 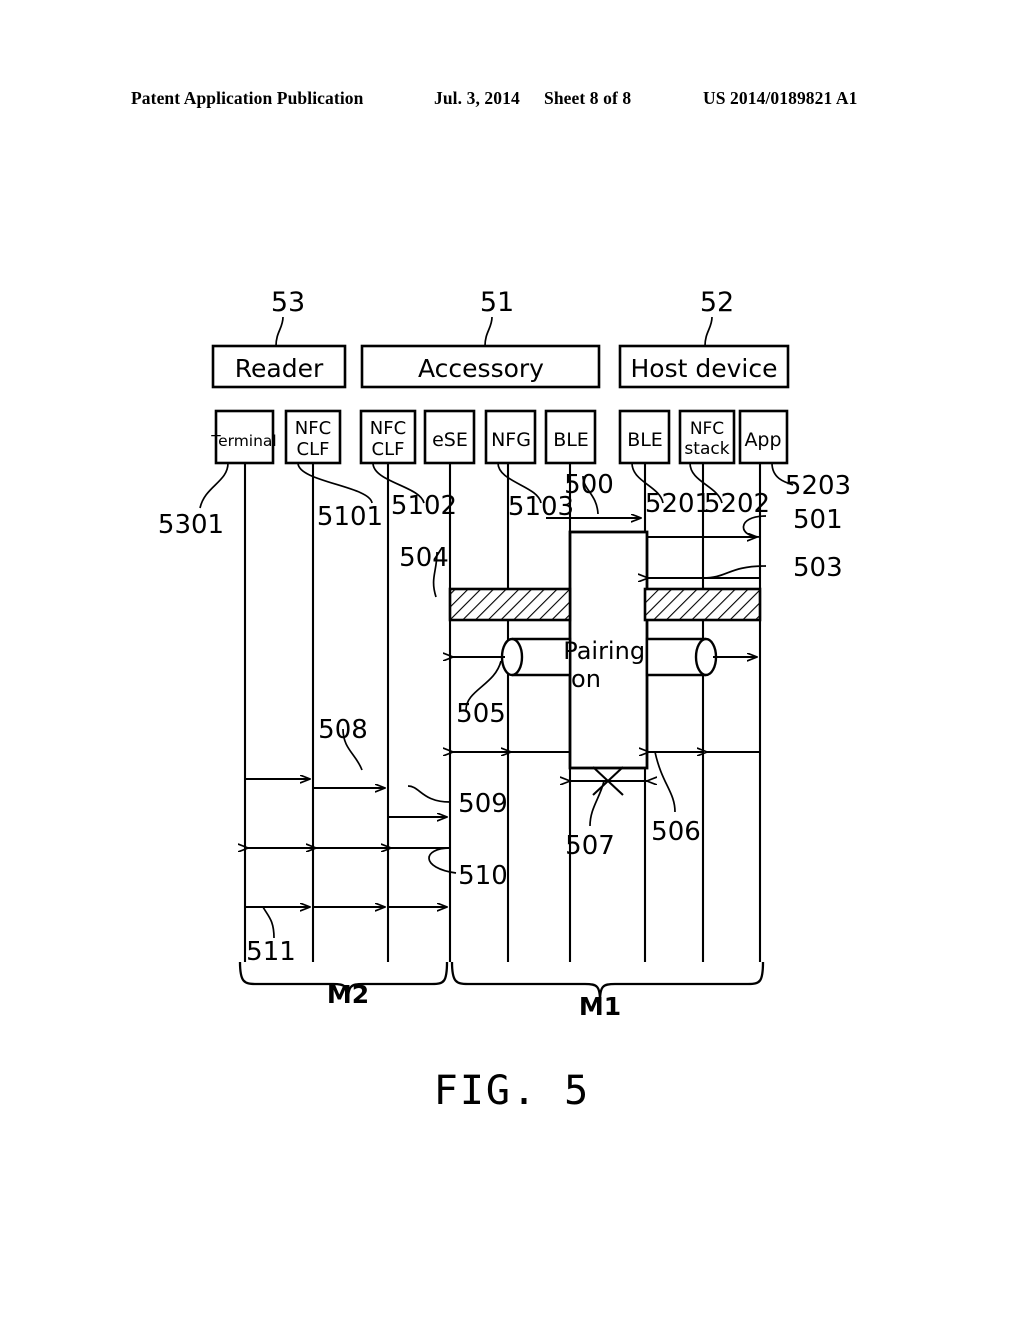 What do you see at coordinates (645, 440) in the screenshot?
I see `label-ble-host: BLE` at bounding box center [645, 440].